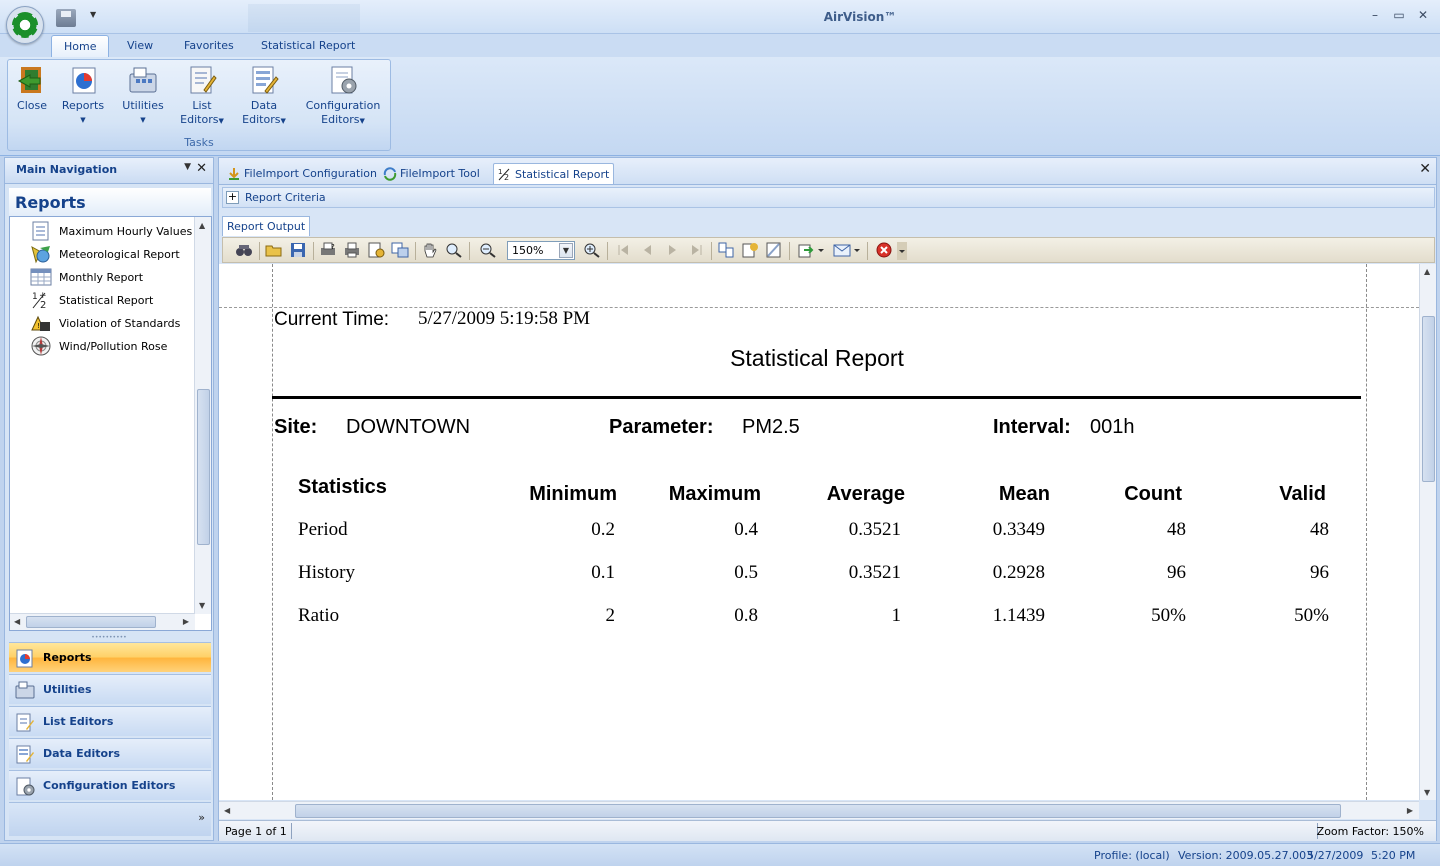 This screenshot has width=1440, height=866. I want to click on report-title: Statistical Report, so click(817, 358).